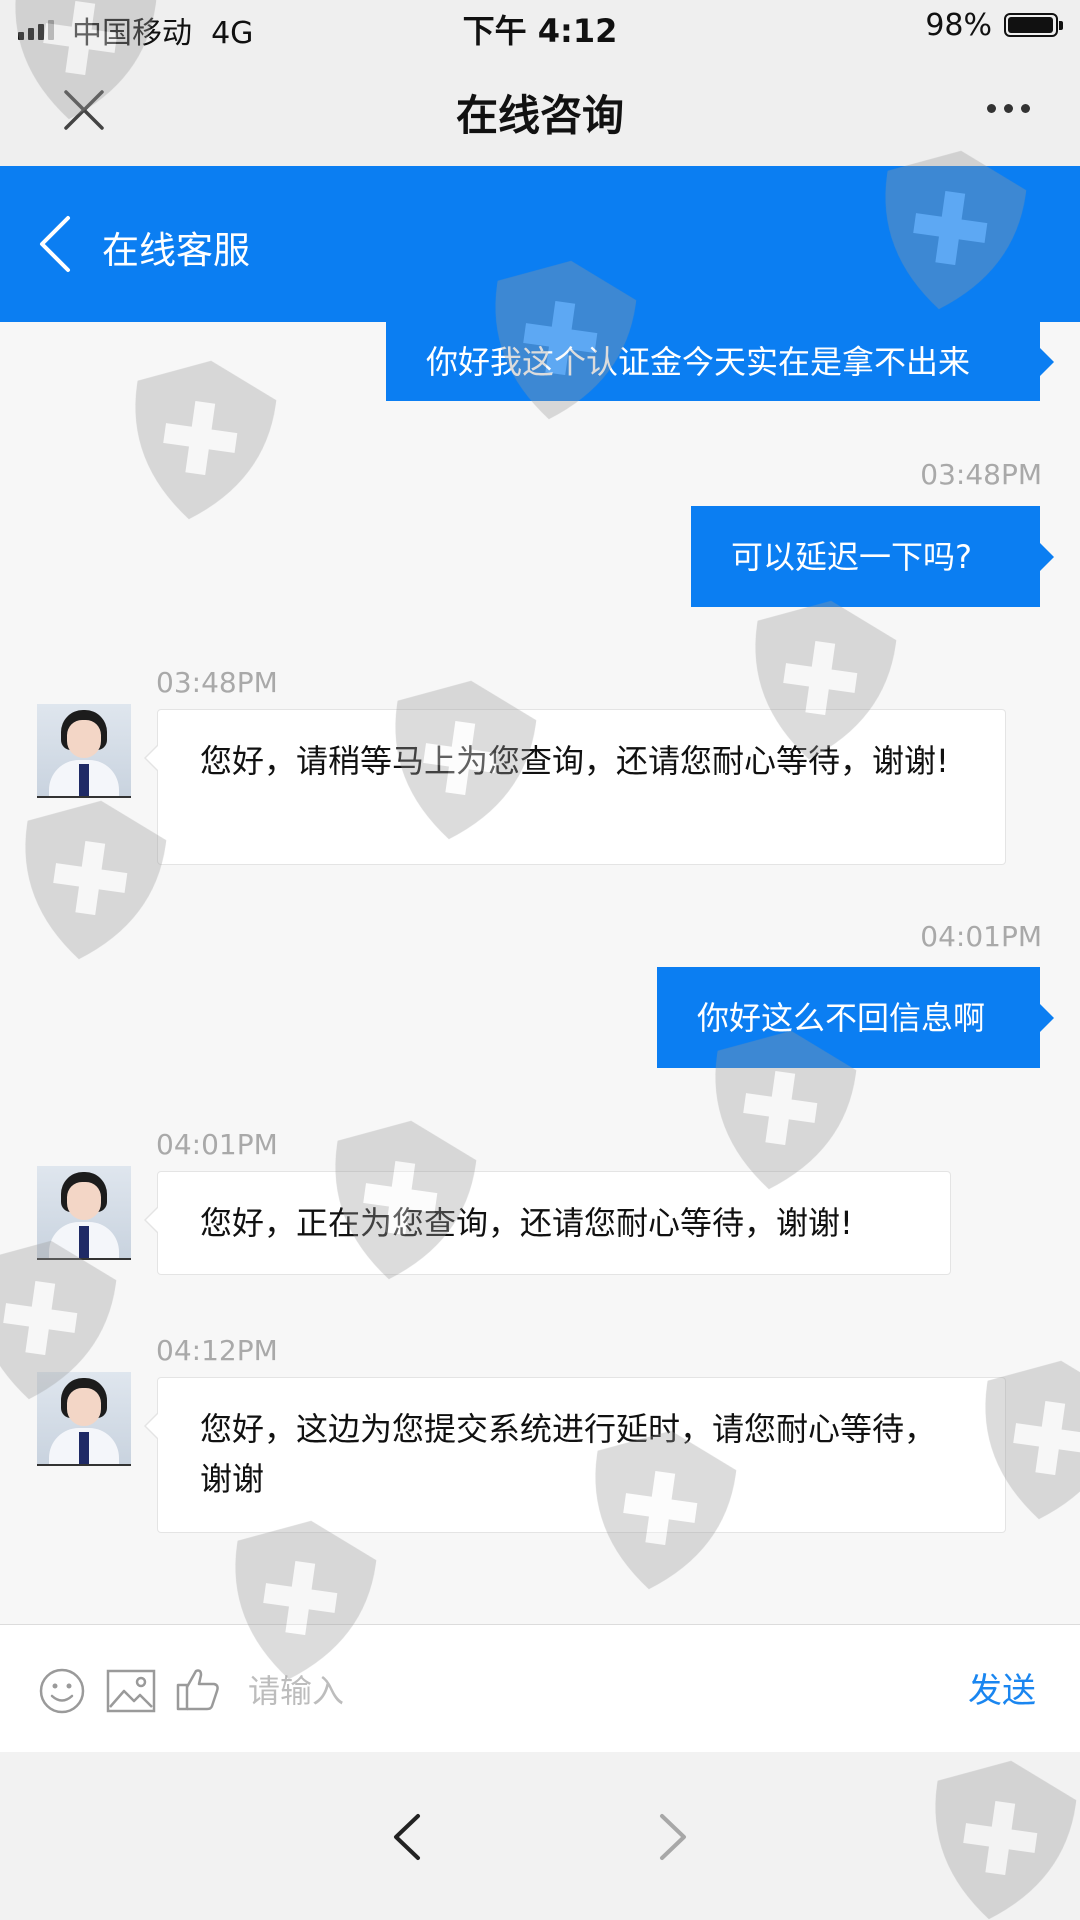 This screenshot has height=1920, width=1080. What do you see at coordinates (672, 1837) in the screenshot?
I see `chevron-right-icon` at bounding box center [672, 1837].